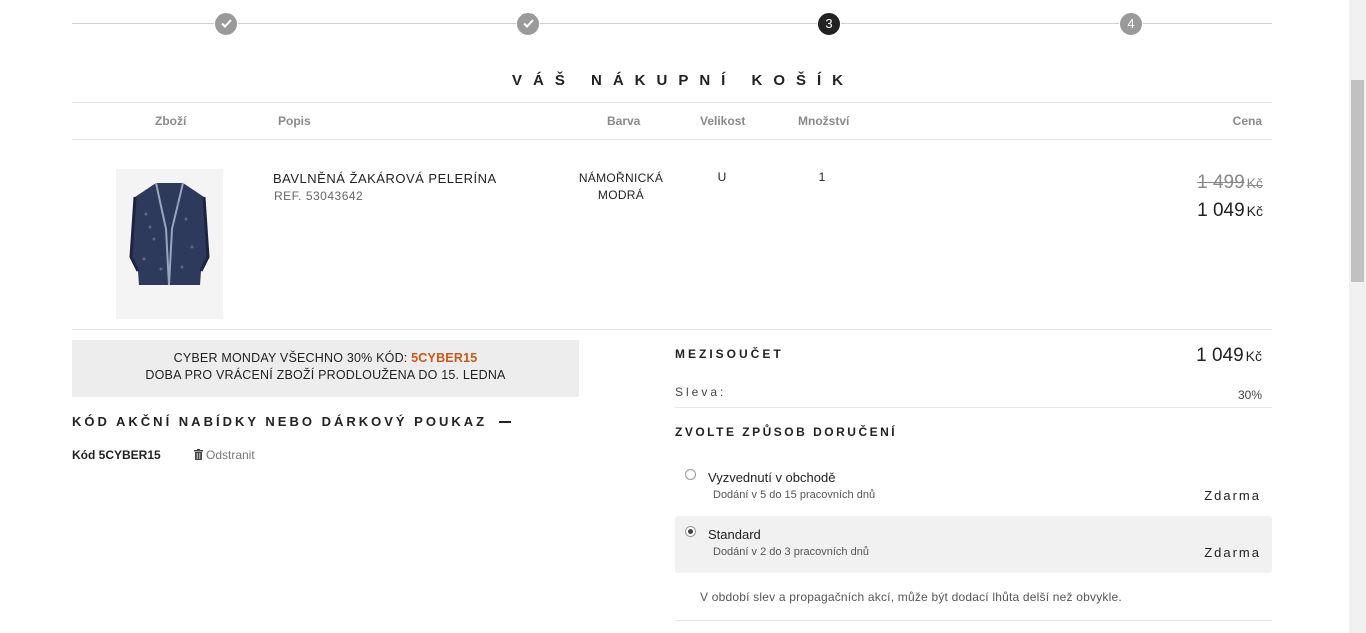  Describe the element at coordinates (1357, 181) in the screenshot. I see `scrollbar-thumb` at that location.